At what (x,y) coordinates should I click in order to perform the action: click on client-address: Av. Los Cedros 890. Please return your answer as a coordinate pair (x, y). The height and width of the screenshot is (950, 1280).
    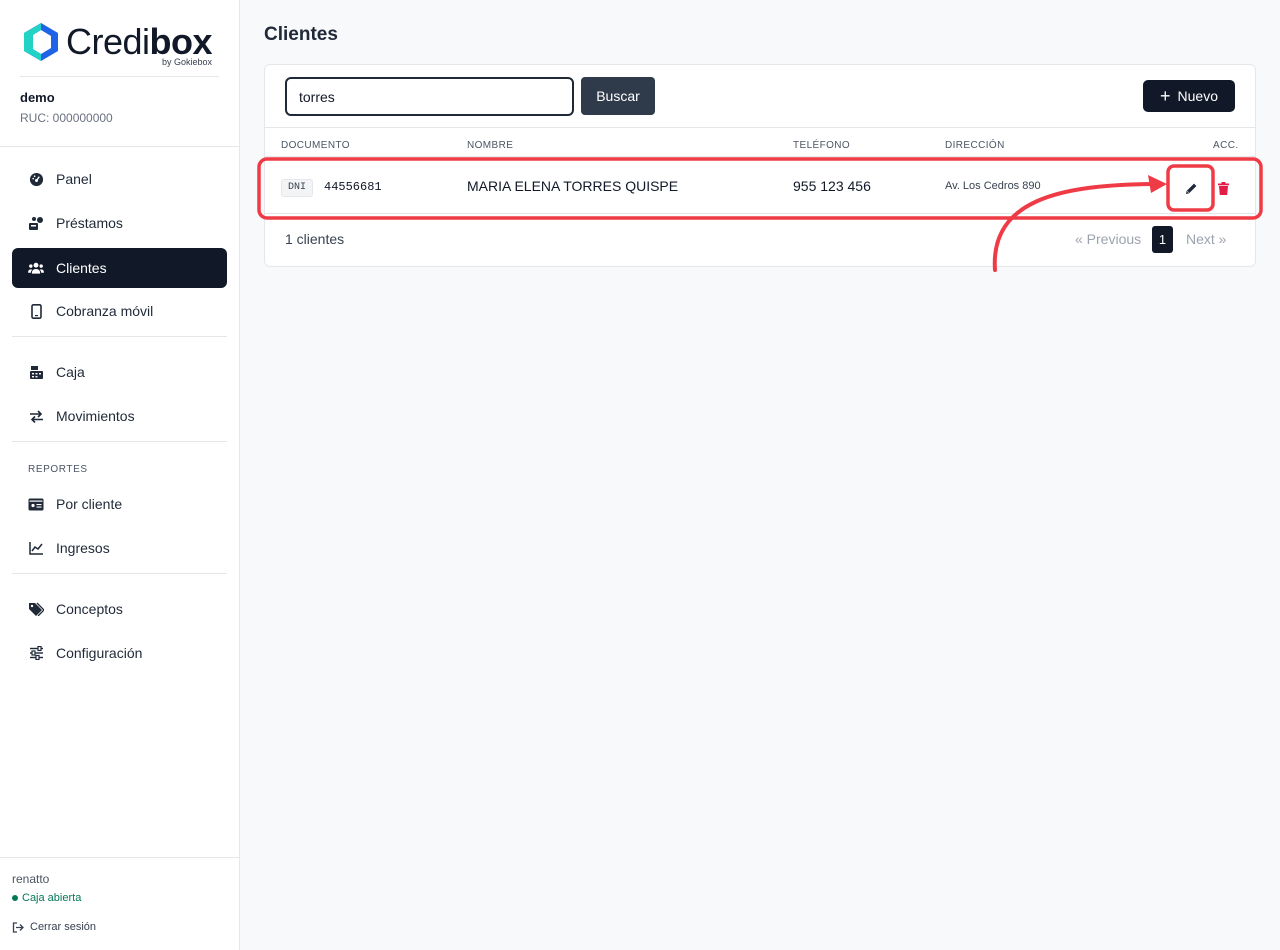
    Looking at the image, I should click on (993, 186).